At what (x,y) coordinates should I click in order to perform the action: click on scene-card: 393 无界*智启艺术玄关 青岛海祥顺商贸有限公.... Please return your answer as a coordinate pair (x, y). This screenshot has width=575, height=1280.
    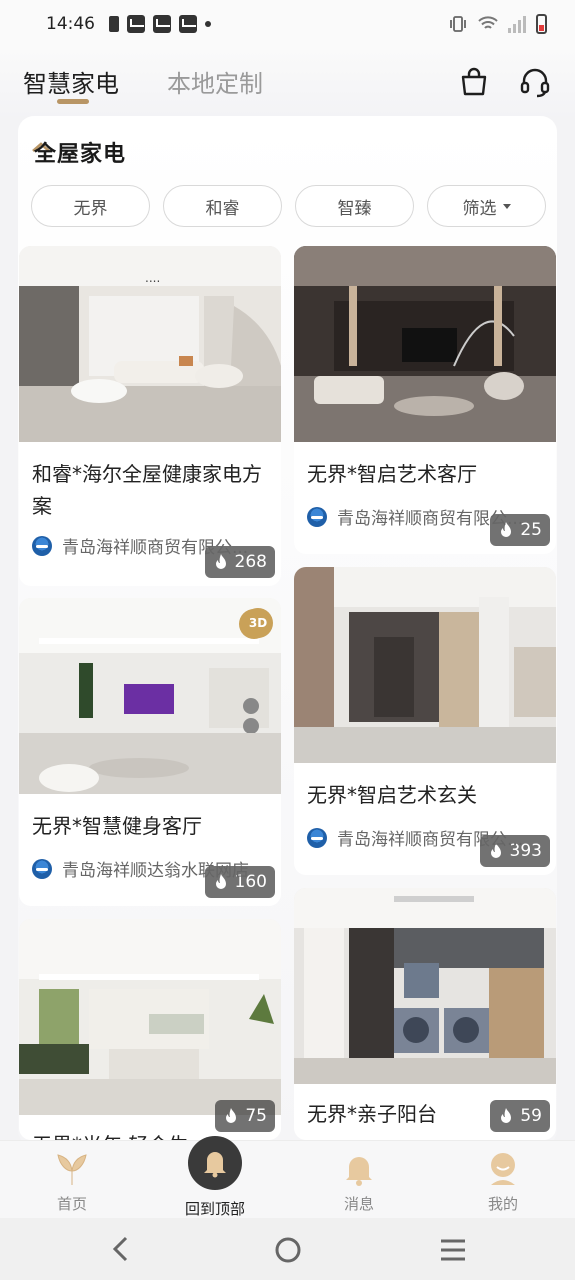
    Looking at the image, I should click on (425, 721).